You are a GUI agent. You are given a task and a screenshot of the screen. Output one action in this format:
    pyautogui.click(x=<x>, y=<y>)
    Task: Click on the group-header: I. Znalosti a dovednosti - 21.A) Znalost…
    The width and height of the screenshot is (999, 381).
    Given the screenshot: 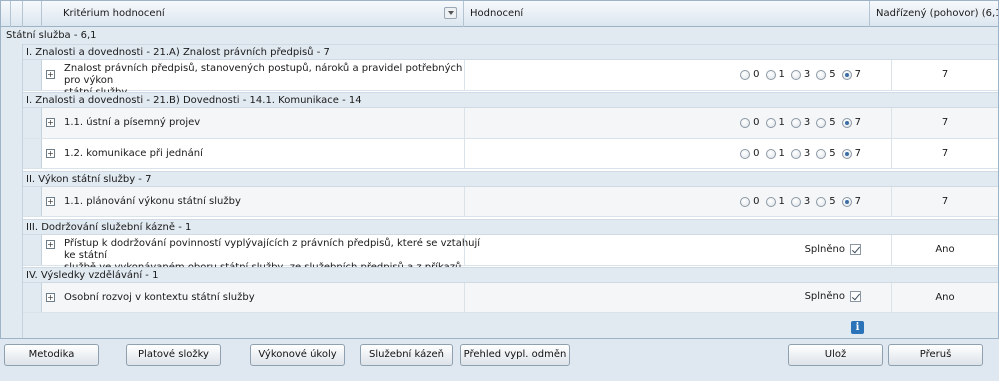 What is the action you would take?
    pyautogui.click(x=510, y=52)
    